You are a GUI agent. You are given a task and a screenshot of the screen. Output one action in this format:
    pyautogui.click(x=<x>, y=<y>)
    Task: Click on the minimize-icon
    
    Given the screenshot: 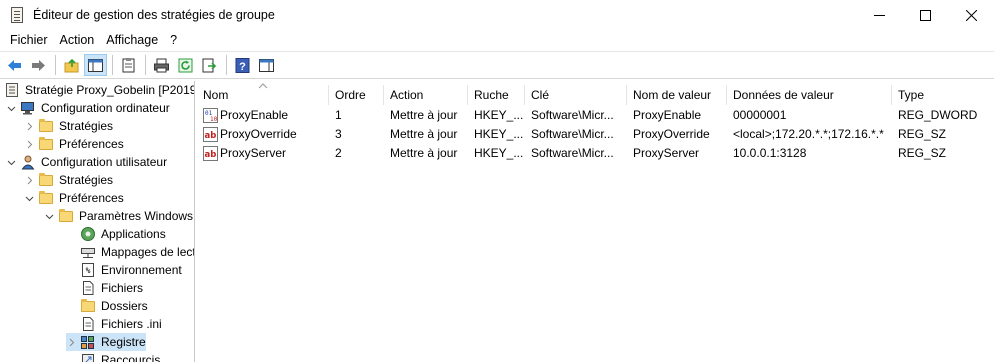 What is the action you would take?
    pyautogui.click(x=879, y=15)
    